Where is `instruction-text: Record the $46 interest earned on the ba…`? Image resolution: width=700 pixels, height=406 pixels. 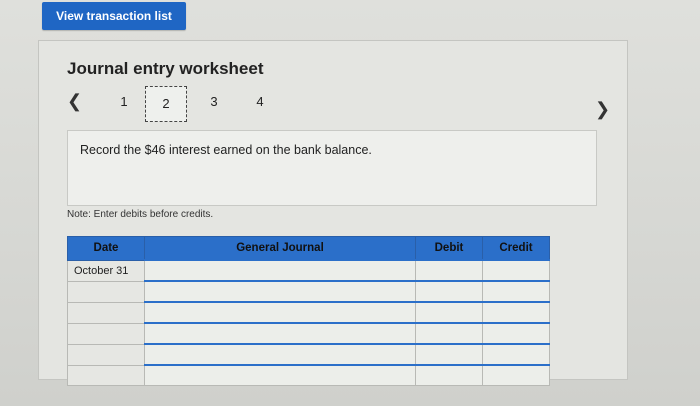 instruction-text: Record the $46 interest earned on the ba… is located at coordinates (226, 150).